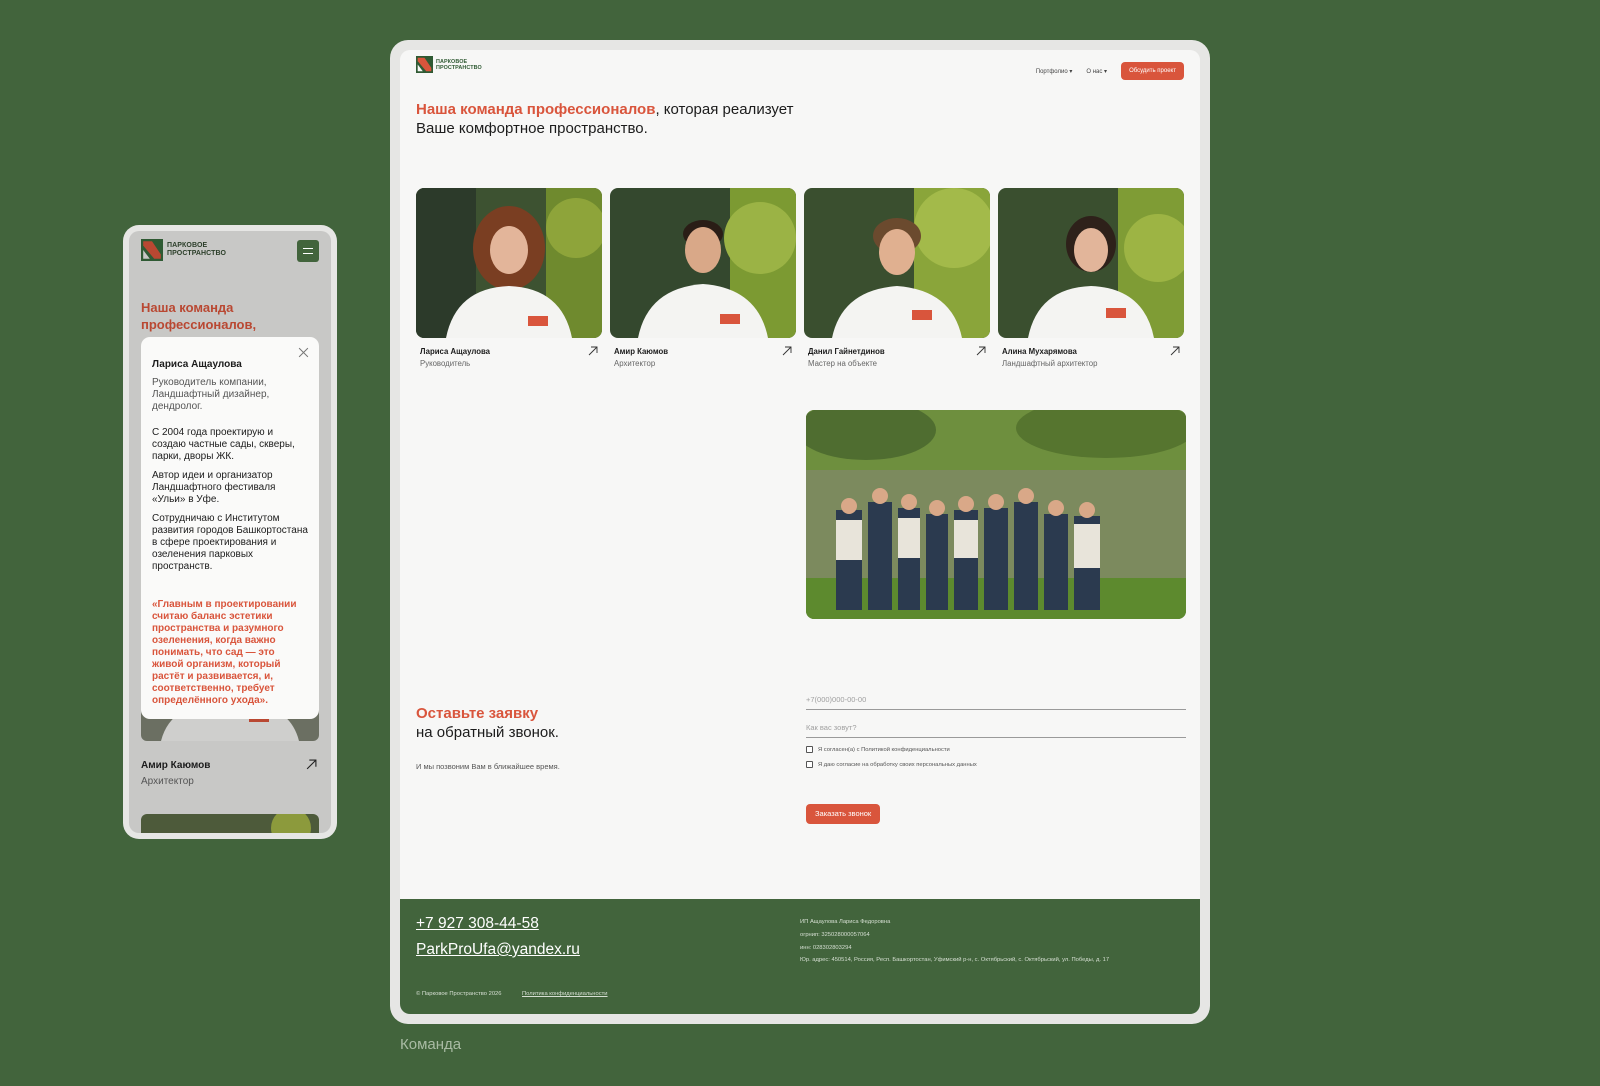  What do you see at coordinates (197, 364) in the screenshot?
I see `modal-member-name: Лариса Ащаулова` at bounding box center [197, 364].